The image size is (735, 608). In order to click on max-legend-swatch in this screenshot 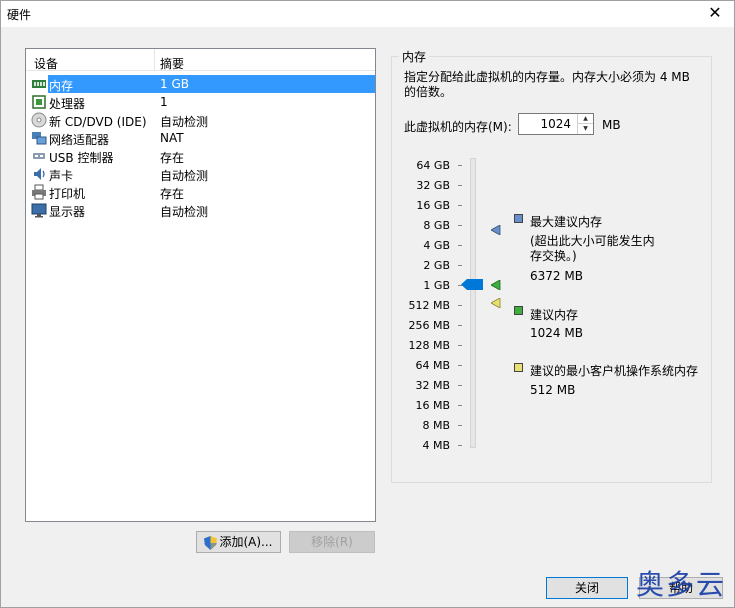, I will do `click(518, 218)`.